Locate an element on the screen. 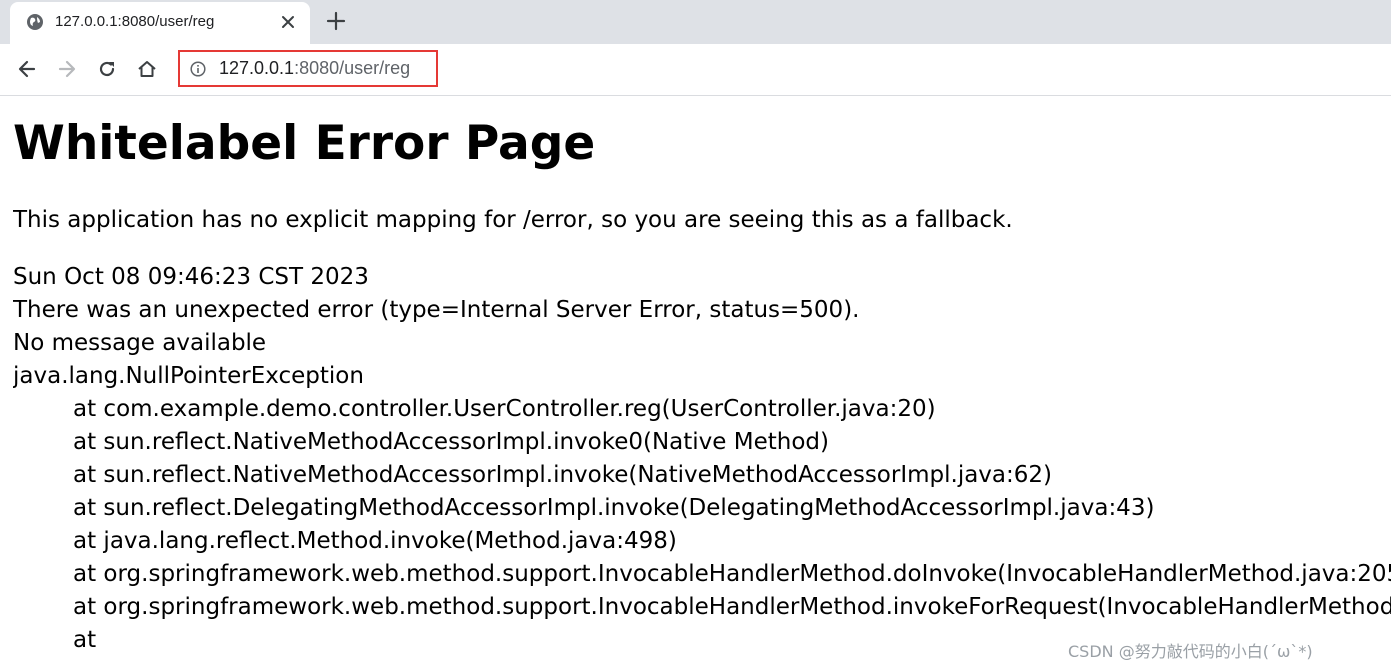 This screenshot has width=1391, height=669. url-text: 127.0.0.1:8080/user/reg is located at coordinates (314, 68).